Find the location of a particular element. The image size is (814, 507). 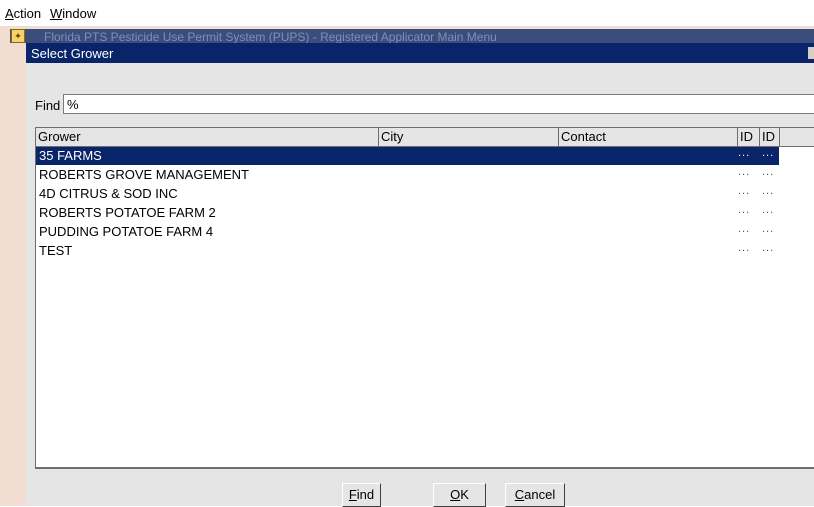

cancel-button-accel: C is located at coordinates (519, 494).